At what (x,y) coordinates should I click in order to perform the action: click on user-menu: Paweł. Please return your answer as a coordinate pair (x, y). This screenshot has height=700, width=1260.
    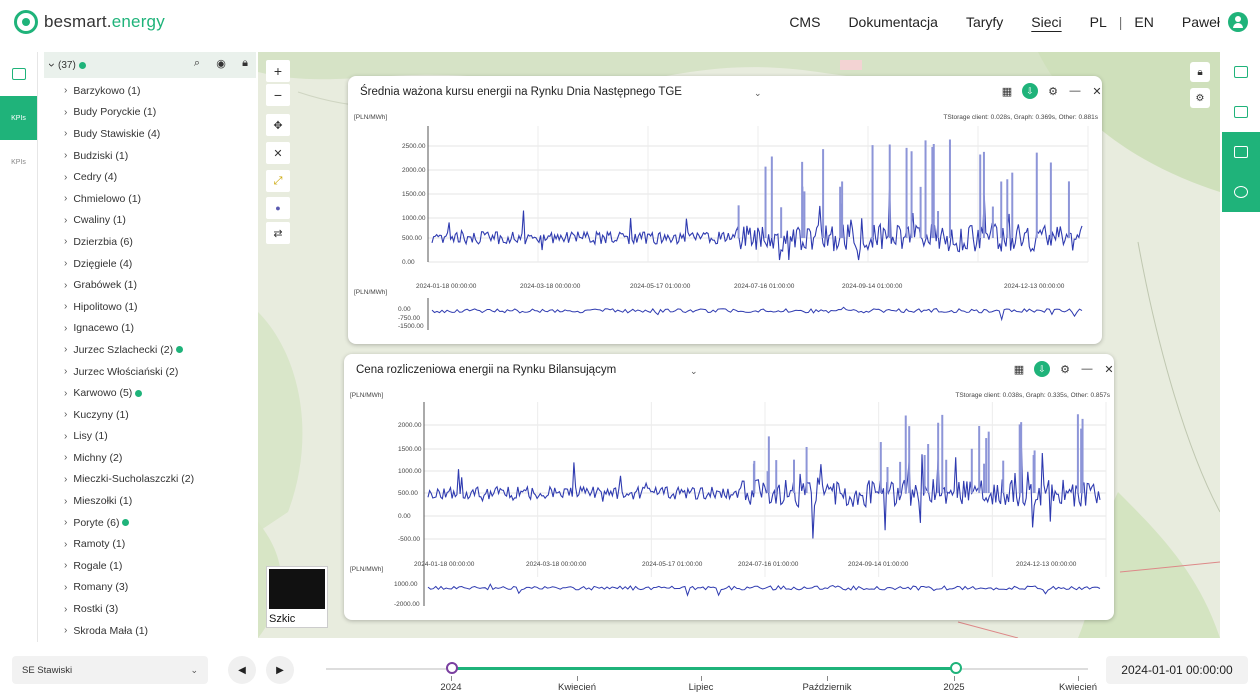
    Looking at the image, I should click on (1215, 22).